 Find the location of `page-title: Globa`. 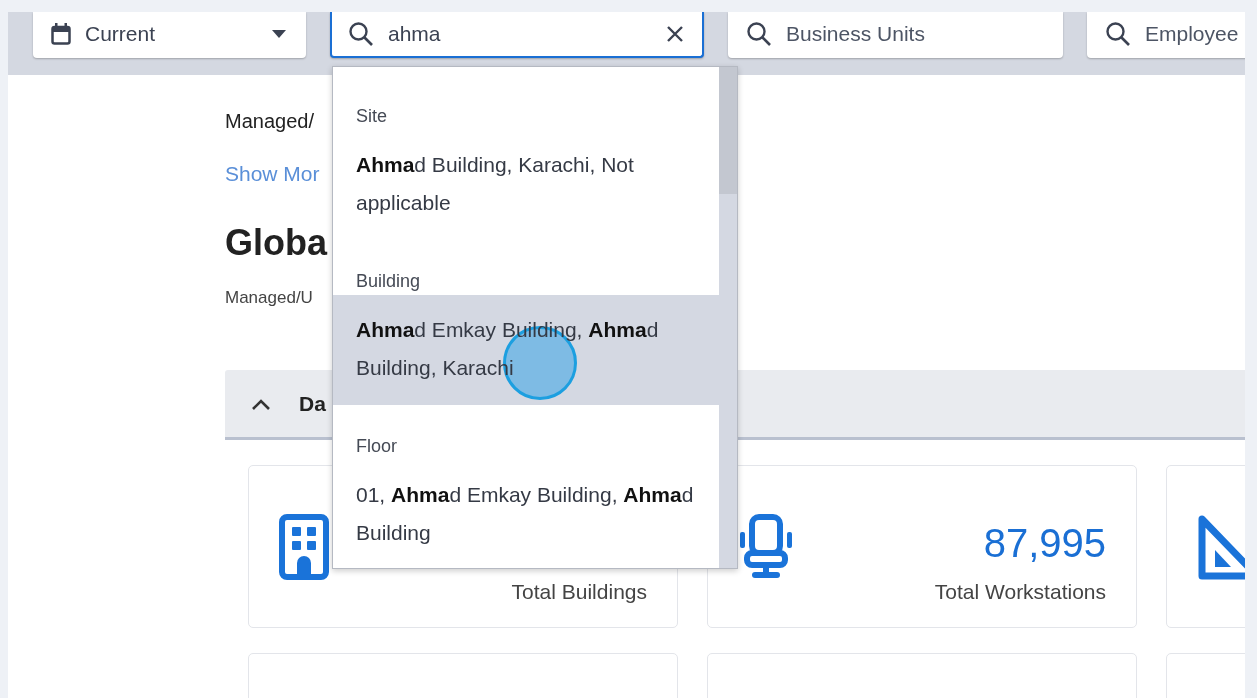

page-title: Globa is located at coordinates (276, 243).